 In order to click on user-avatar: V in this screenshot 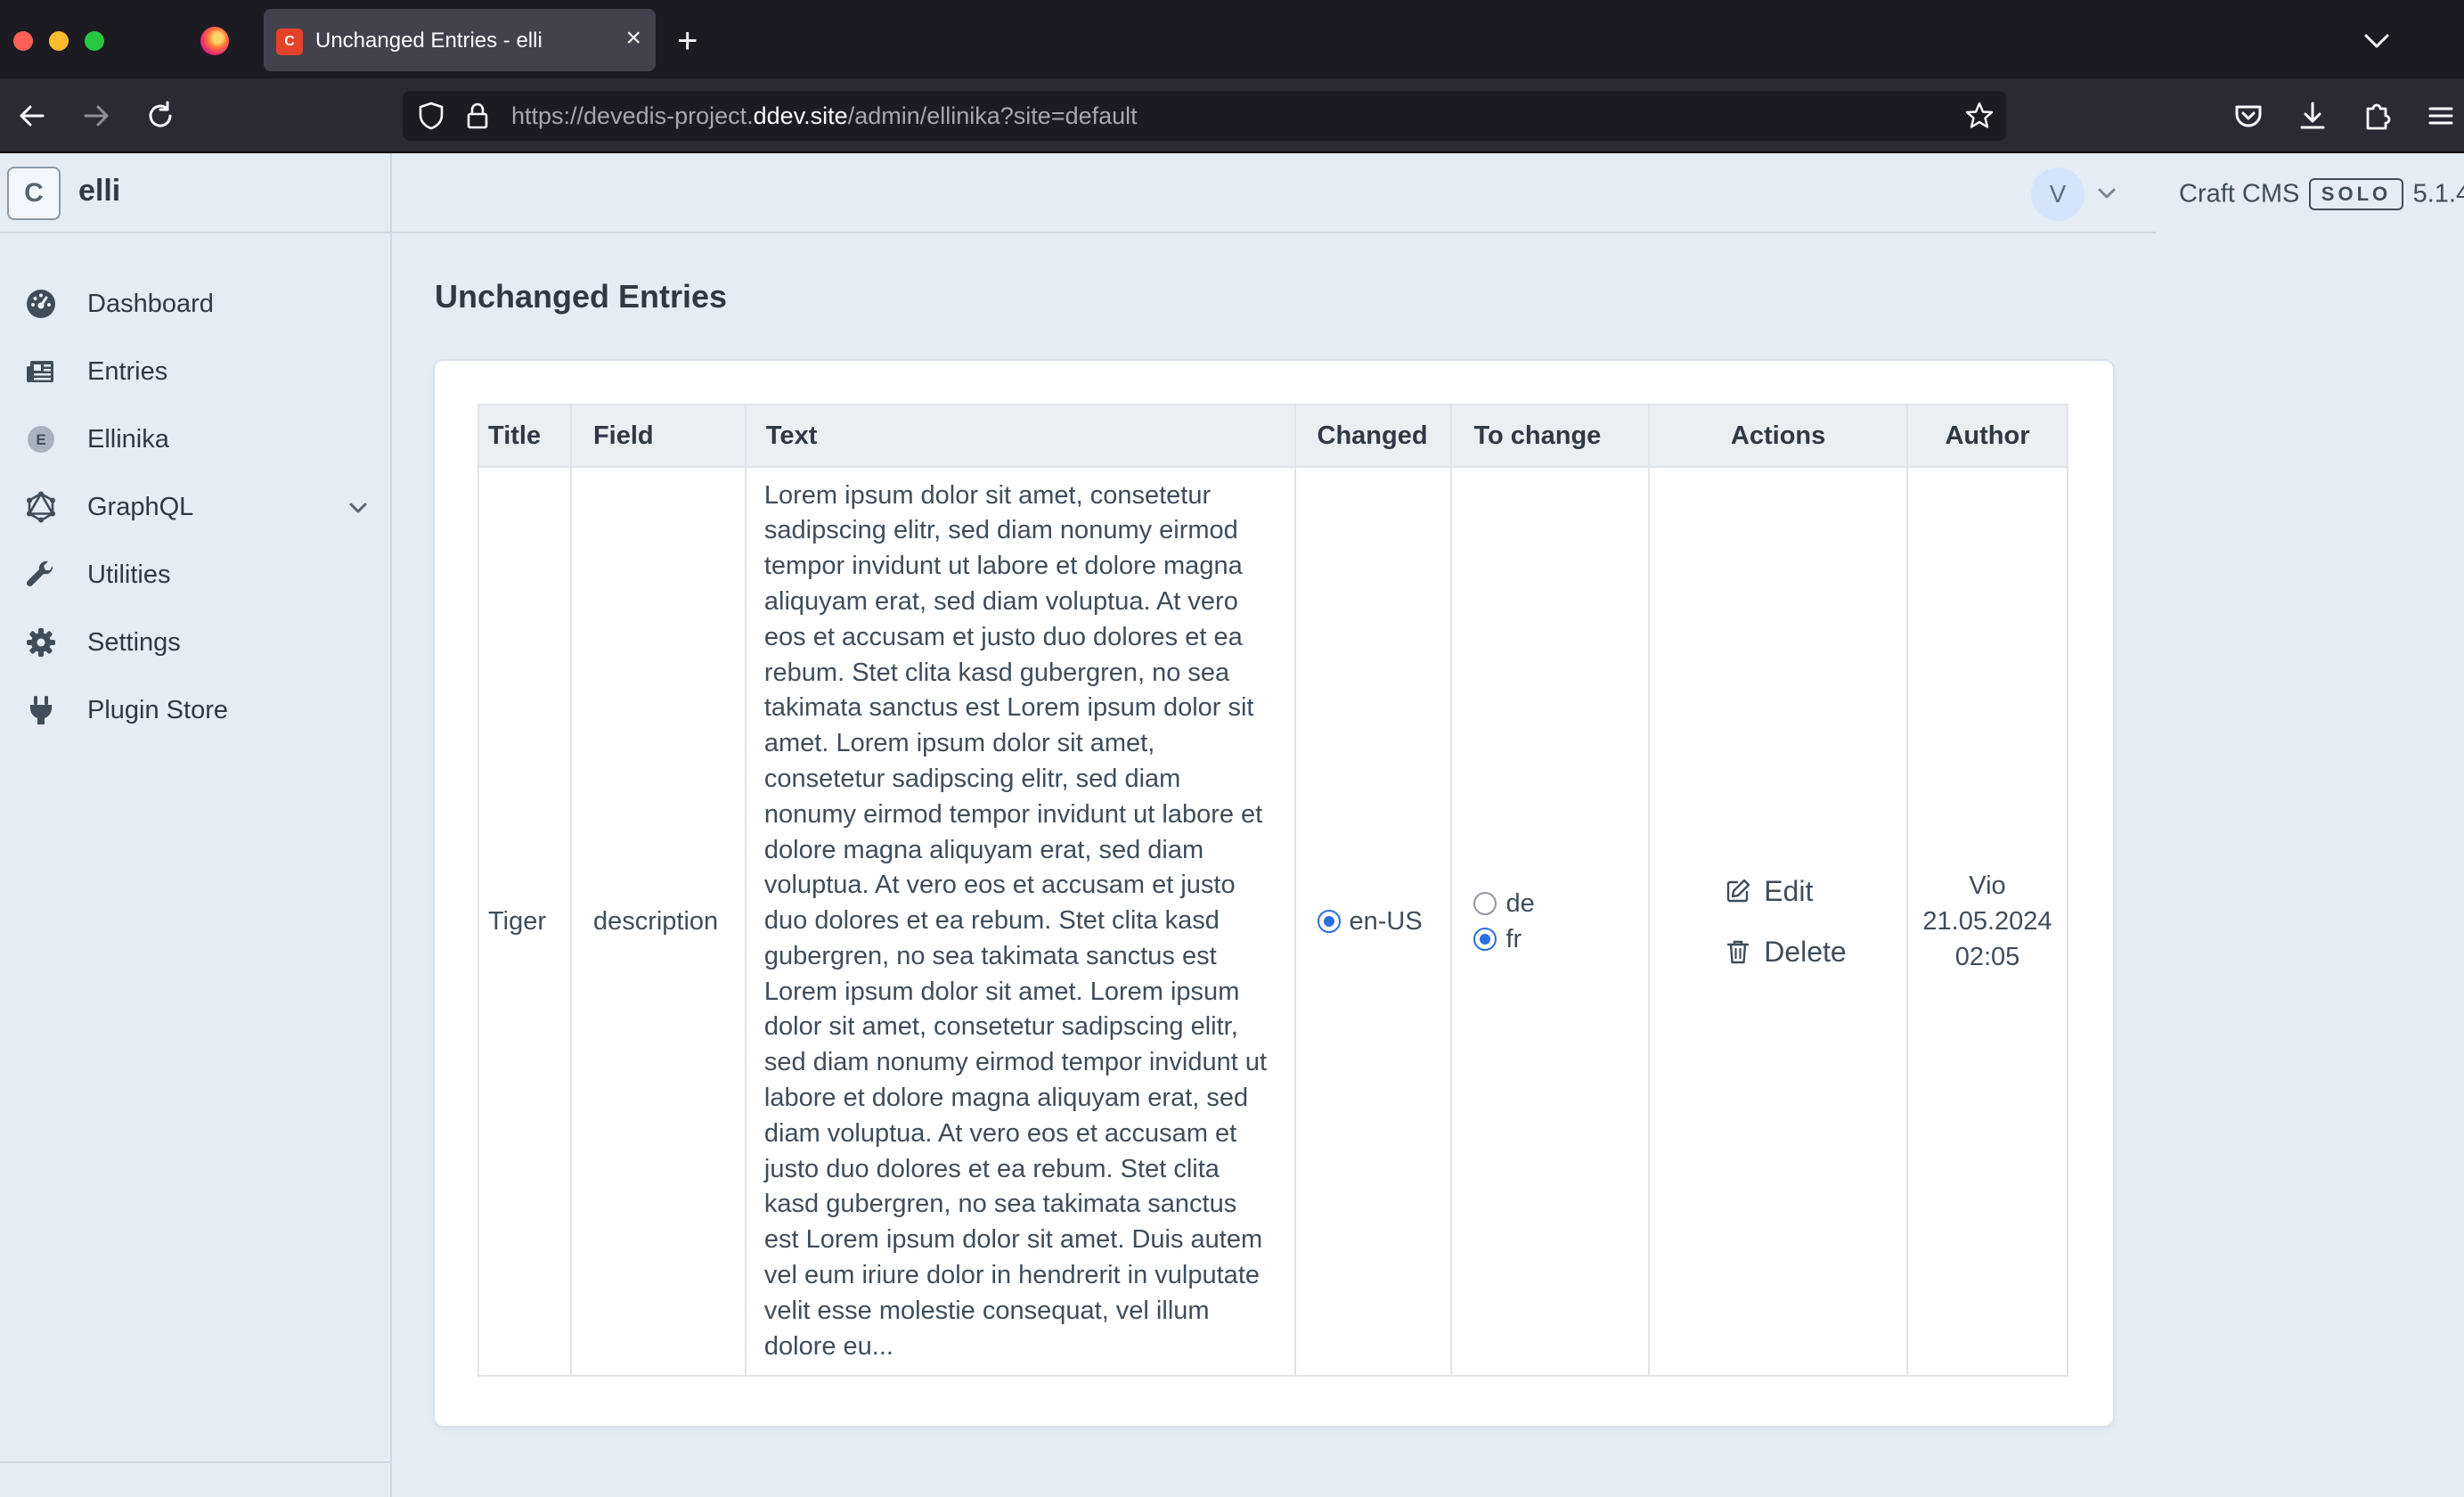, I will do `click(2058, 194)`.